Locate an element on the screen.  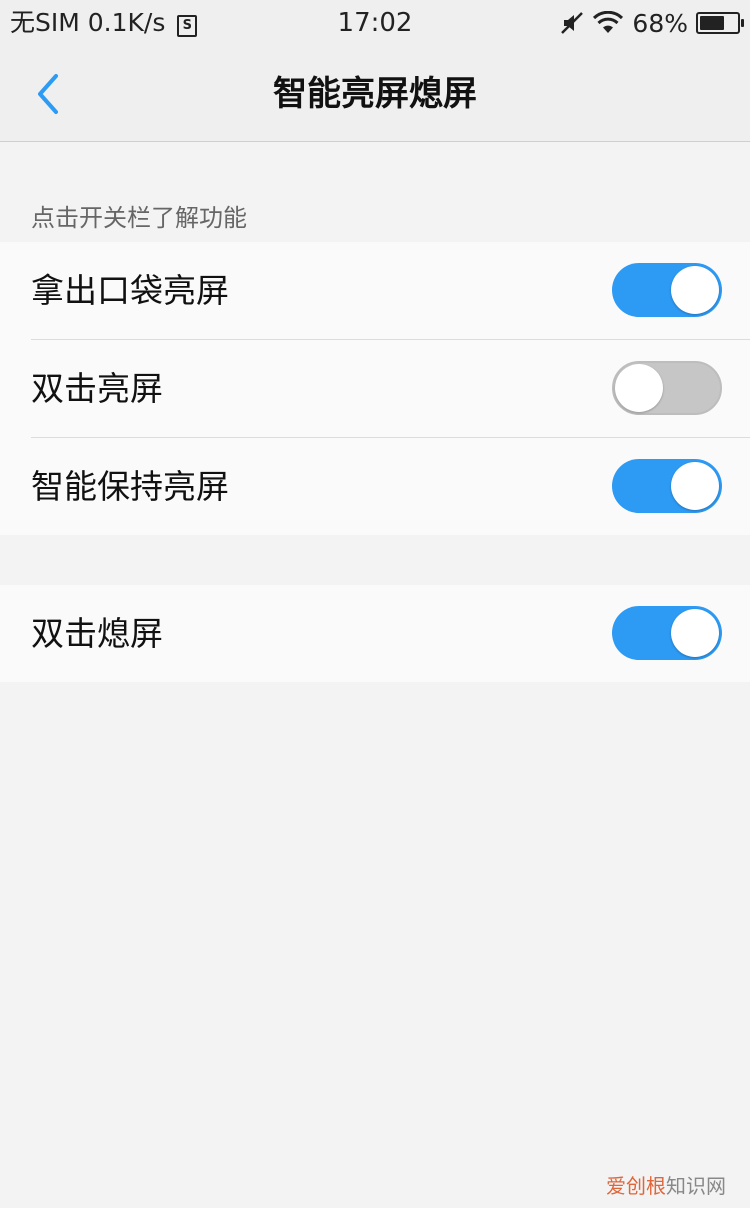
section-hint: 点击开关栏了解功能 is located at coordinates (139, 218).